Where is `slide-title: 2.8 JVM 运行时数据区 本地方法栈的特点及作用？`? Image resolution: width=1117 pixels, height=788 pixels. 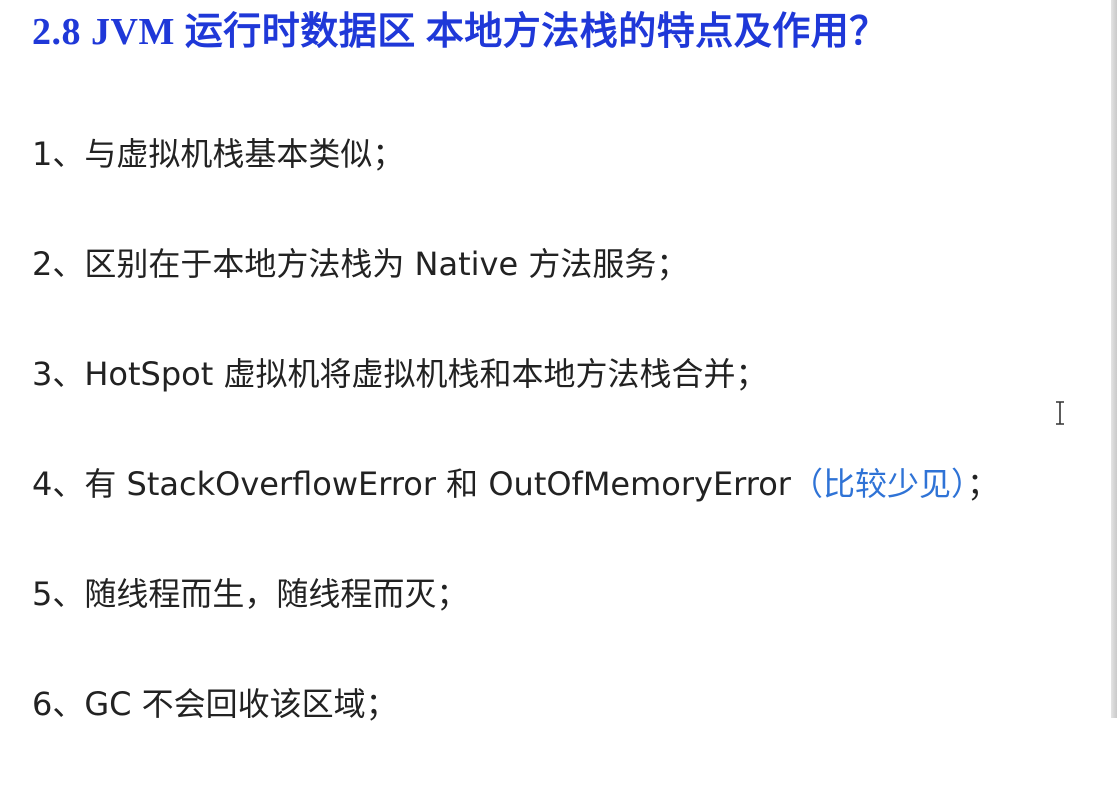
slide-title: 2.8 JVM 运行时数据区 本地方法栈的特点及作用？ is located at coordinates (460, 32).